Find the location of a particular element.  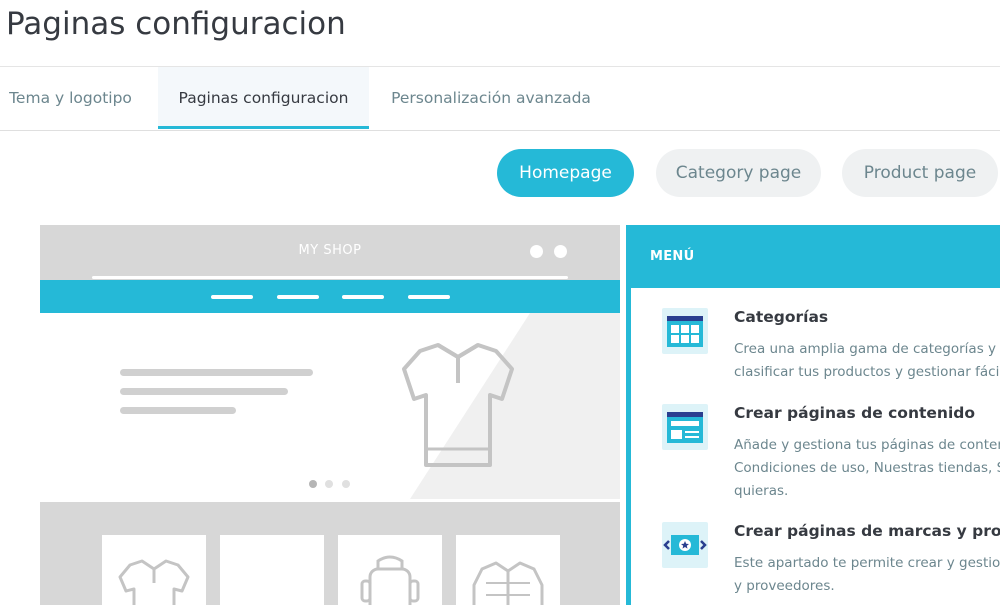

menu-item-title: Categorías is located at coordinates (781, 317).